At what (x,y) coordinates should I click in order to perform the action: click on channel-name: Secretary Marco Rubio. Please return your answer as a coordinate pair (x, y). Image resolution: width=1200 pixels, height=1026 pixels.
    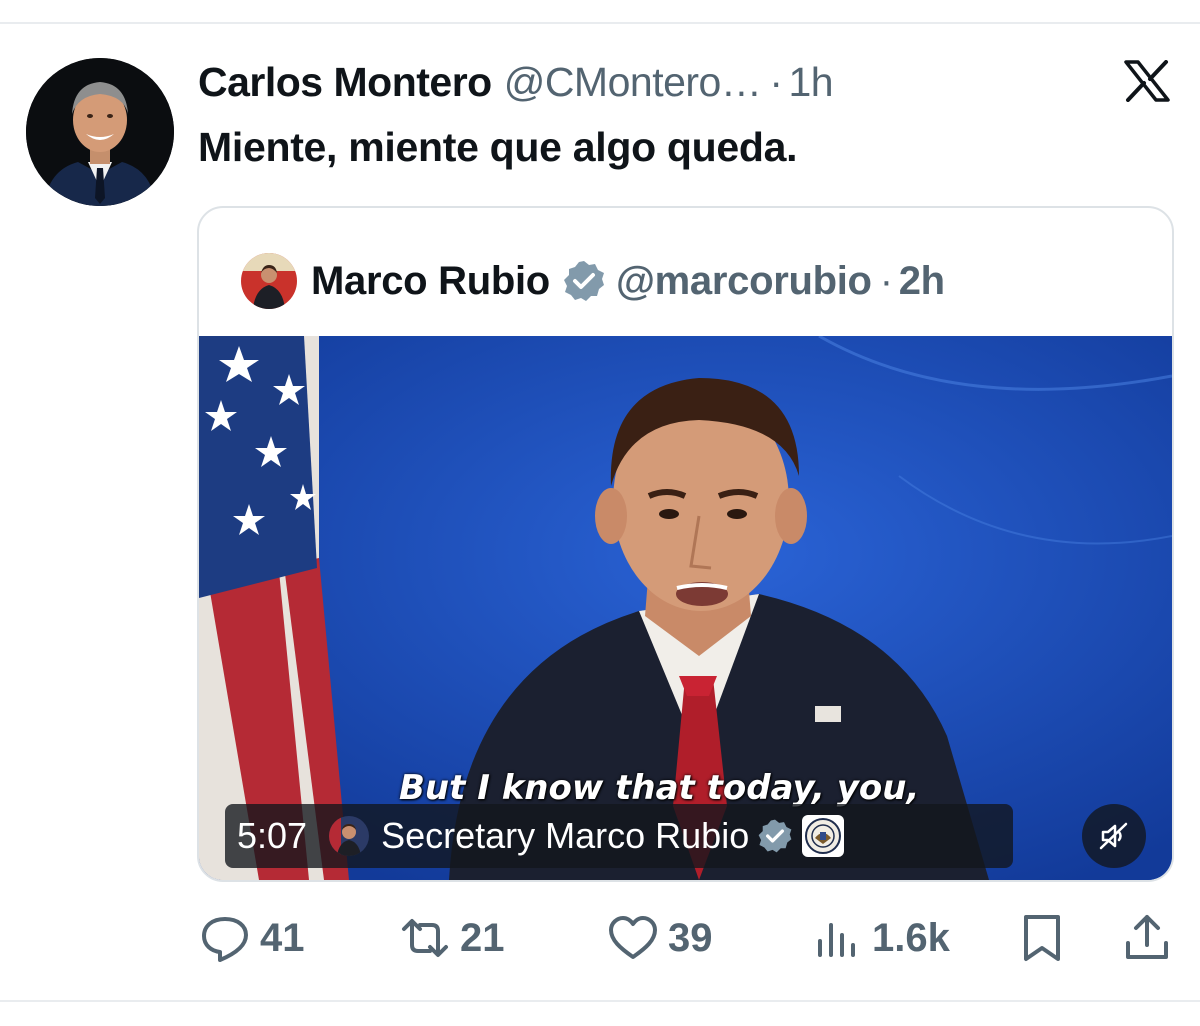
    Looking at the image, I should click on (565, 835).